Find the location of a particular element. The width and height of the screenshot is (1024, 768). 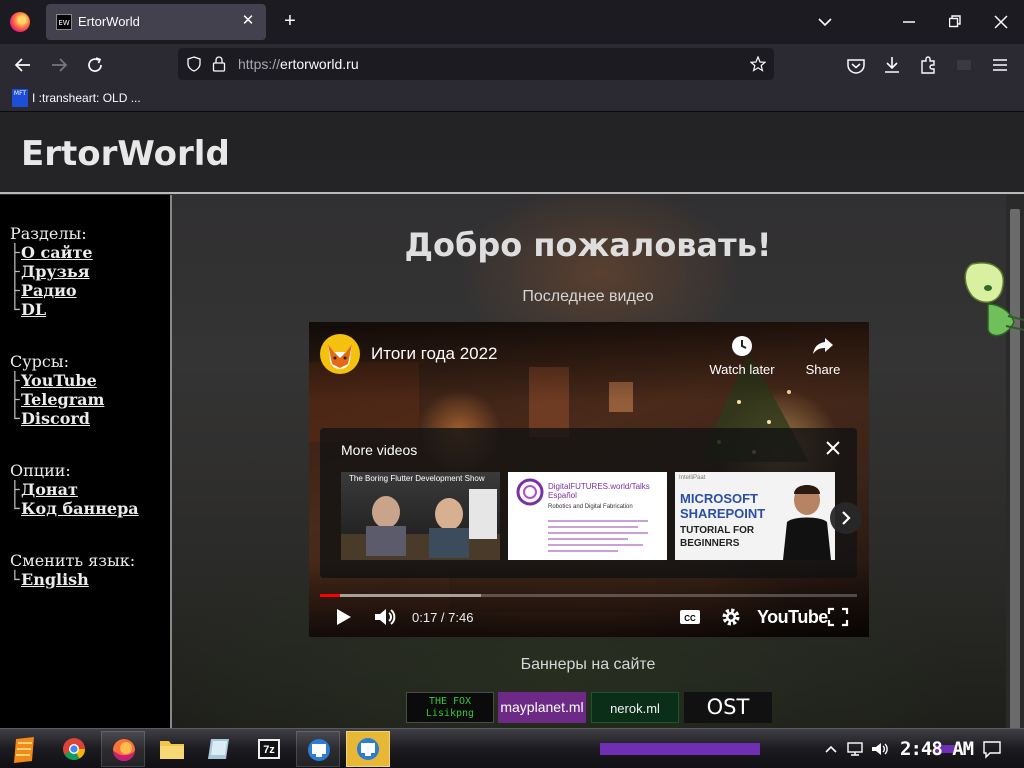

sidebar-section-sources: Сурсы: ├YouTube ├Telegram └Discord is located at coordinates (90, 390).